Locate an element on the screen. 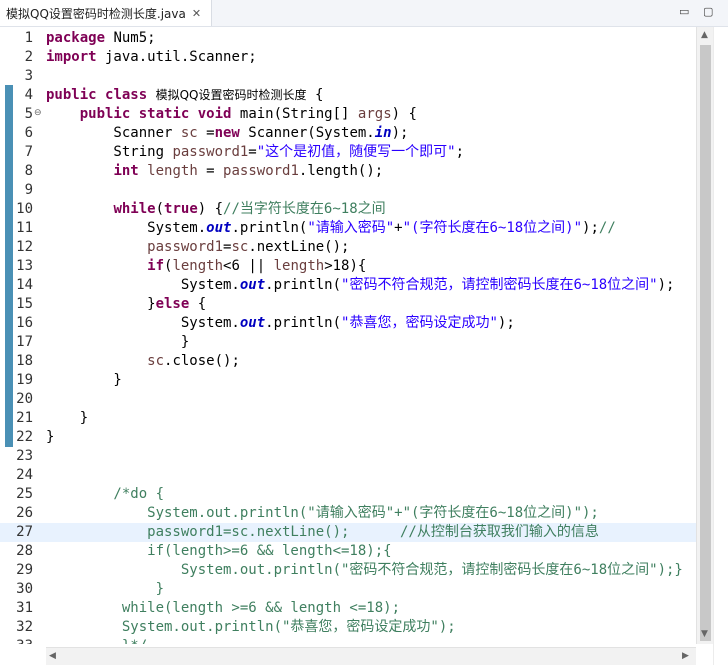 The image size is (728, 665). line-number: 21 is located at coordinates (24, 418).